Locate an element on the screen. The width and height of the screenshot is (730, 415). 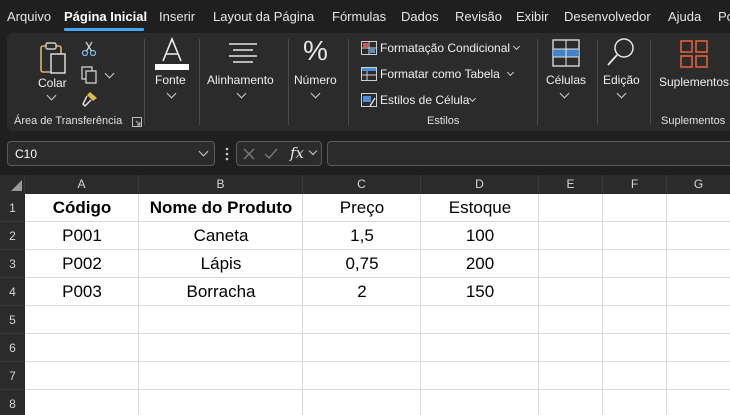
row-header-8: 8 is located at coordinates (12, 402).